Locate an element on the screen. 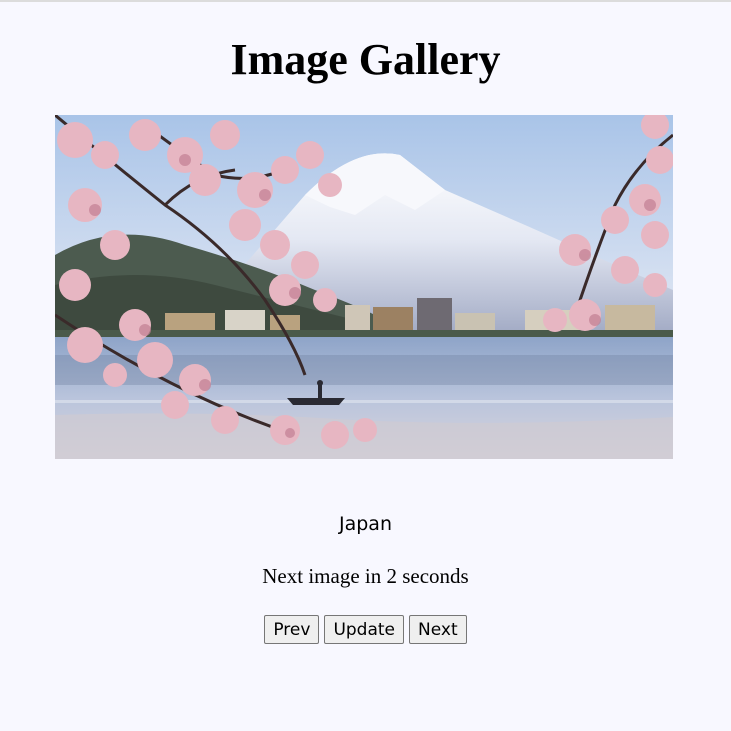 The image size is (731, 731). top-divider is located at coordinates (365, 1).